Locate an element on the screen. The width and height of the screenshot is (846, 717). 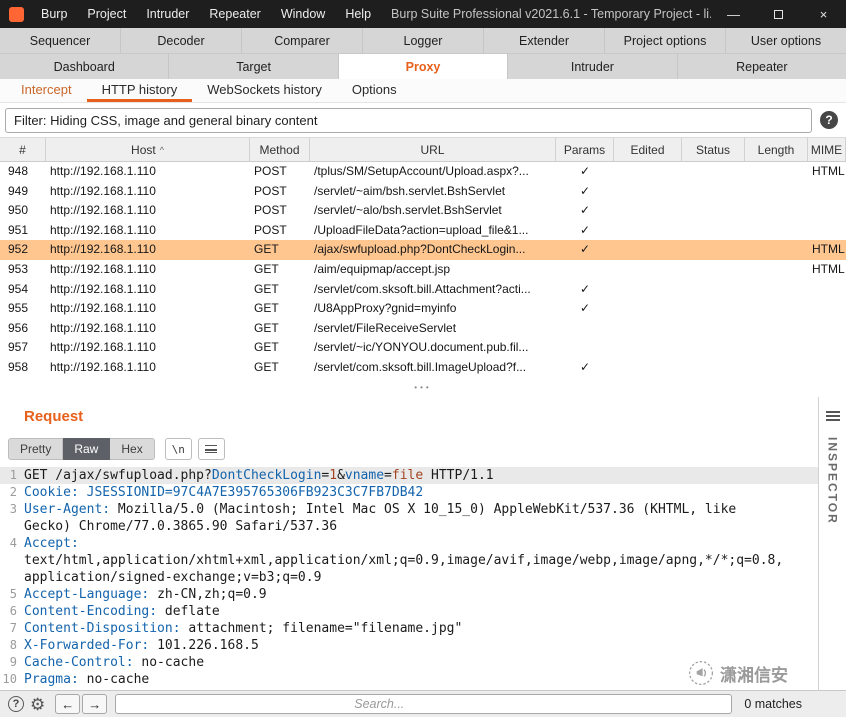
menu-burp: Burp is located at coordinates (54, 14).